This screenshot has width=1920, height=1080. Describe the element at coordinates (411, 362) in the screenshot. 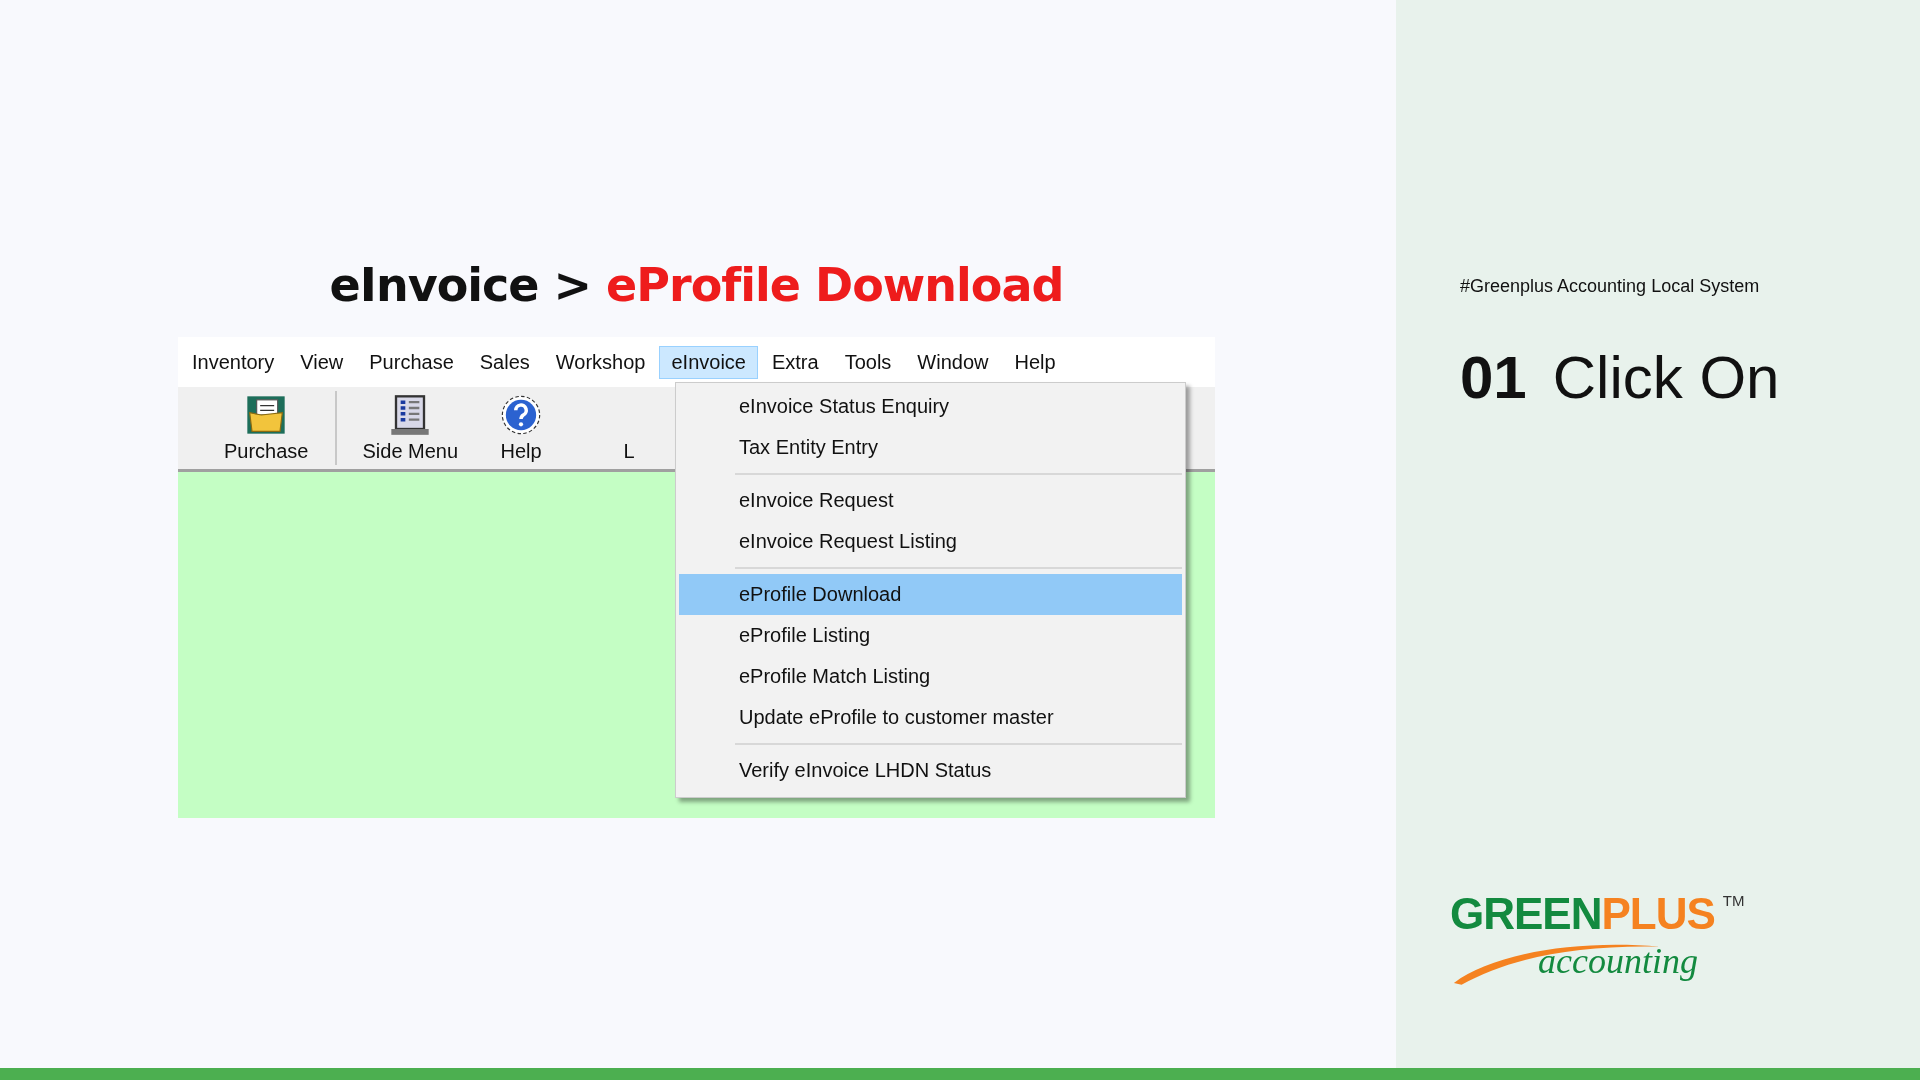

I see `menu-item: Purchase` at that location.